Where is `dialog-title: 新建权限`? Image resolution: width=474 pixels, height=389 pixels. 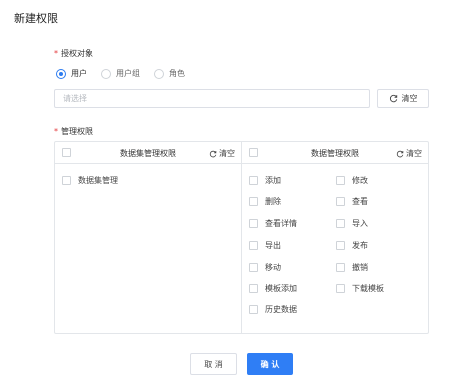
dialog-title: 新建权限 is located at coordinates (36, 18).